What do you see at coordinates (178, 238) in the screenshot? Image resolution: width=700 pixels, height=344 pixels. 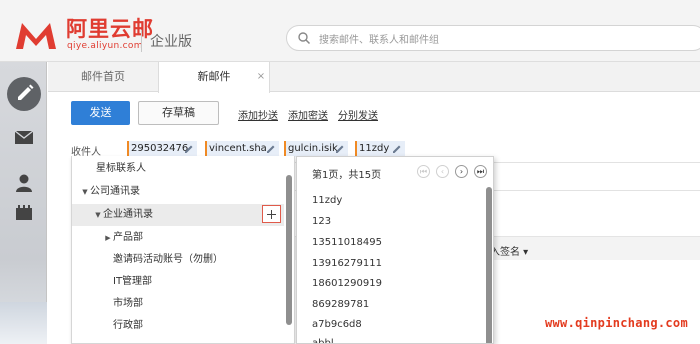 I see `tree-item-product-dept: ▶ 产品部` at bounding box center [178, 238].